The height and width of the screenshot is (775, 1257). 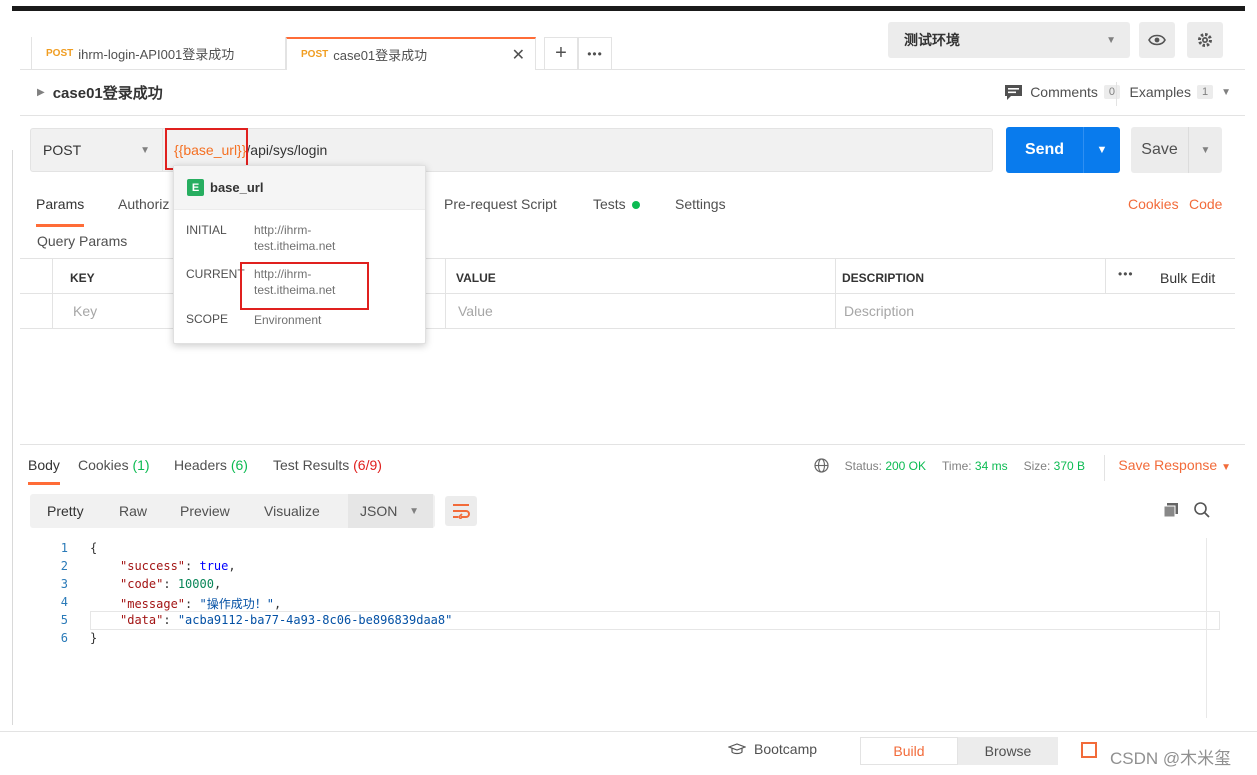 What do you see at coordinates (158, 53) in the screenshot?
I see `request-tab: POST ihrm-login-API001登录成功` at bounding box center [158, 53].